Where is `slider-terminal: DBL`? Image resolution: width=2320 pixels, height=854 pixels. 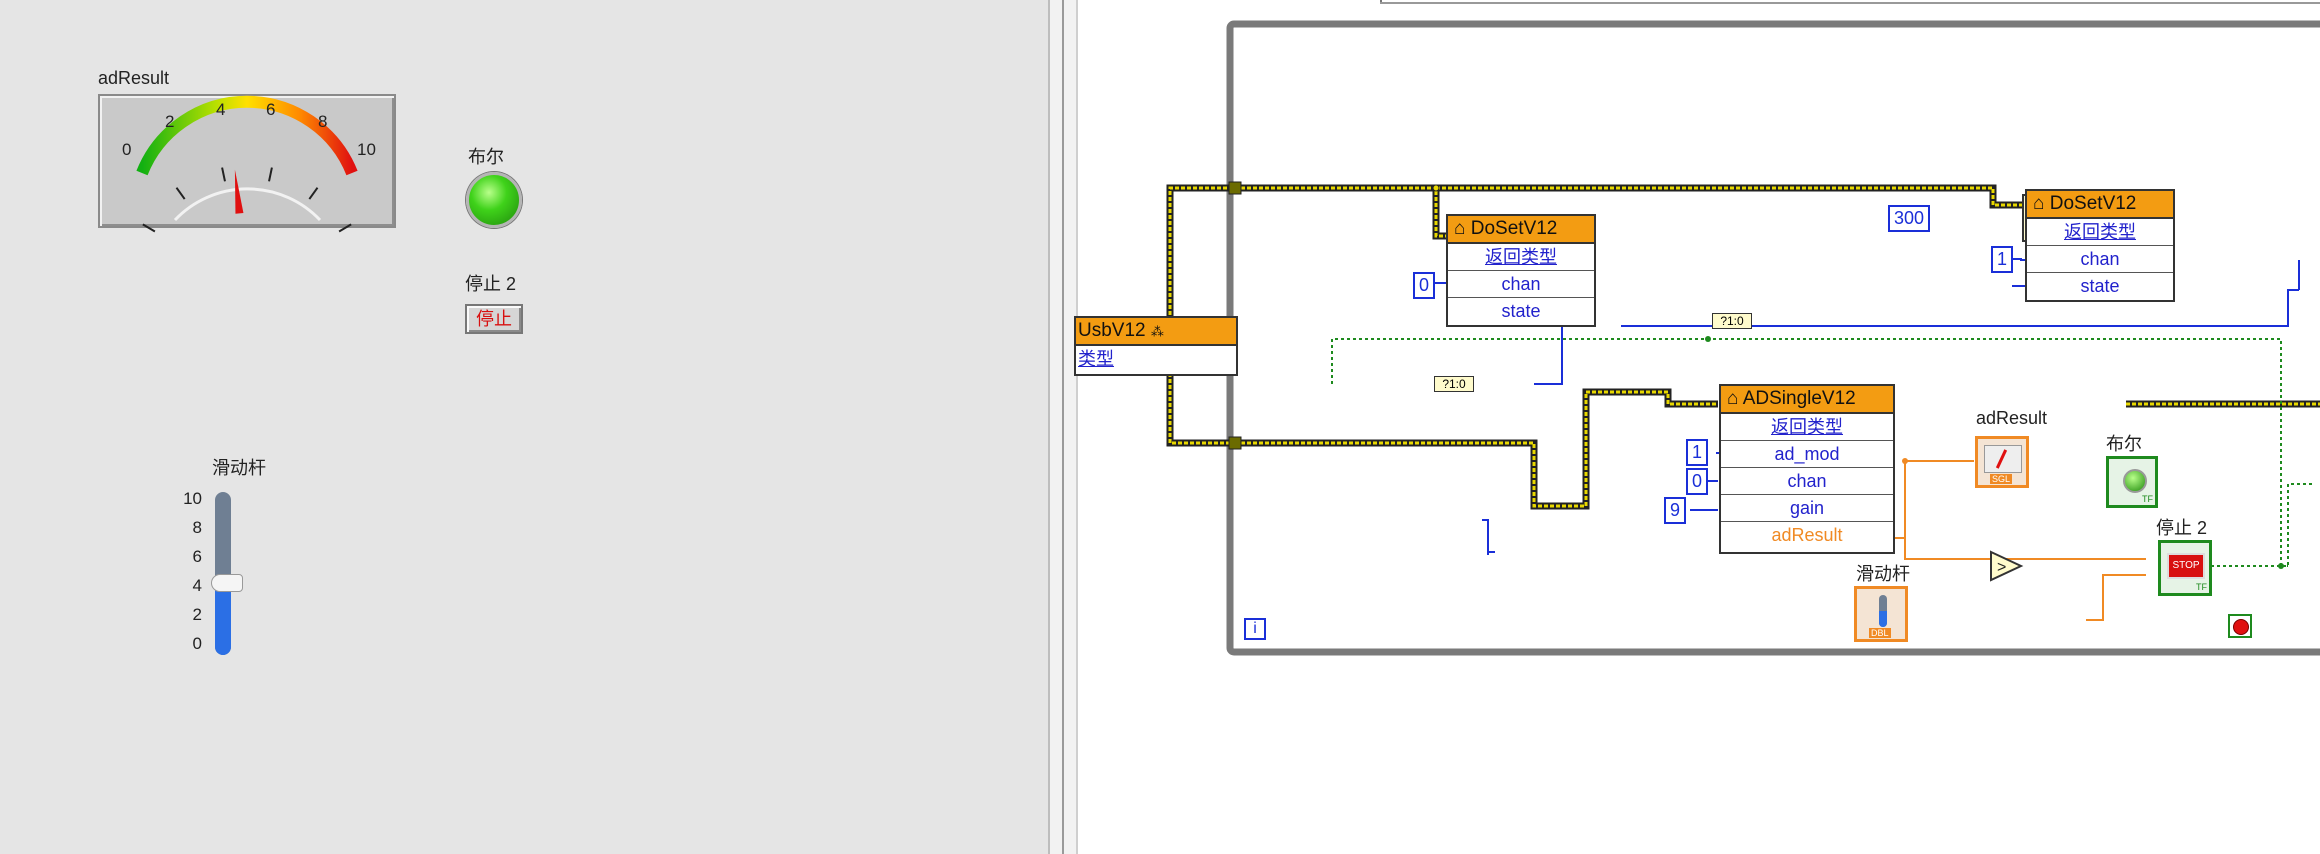
slider-terminal: DBL is located at coordinates (1881, 614).